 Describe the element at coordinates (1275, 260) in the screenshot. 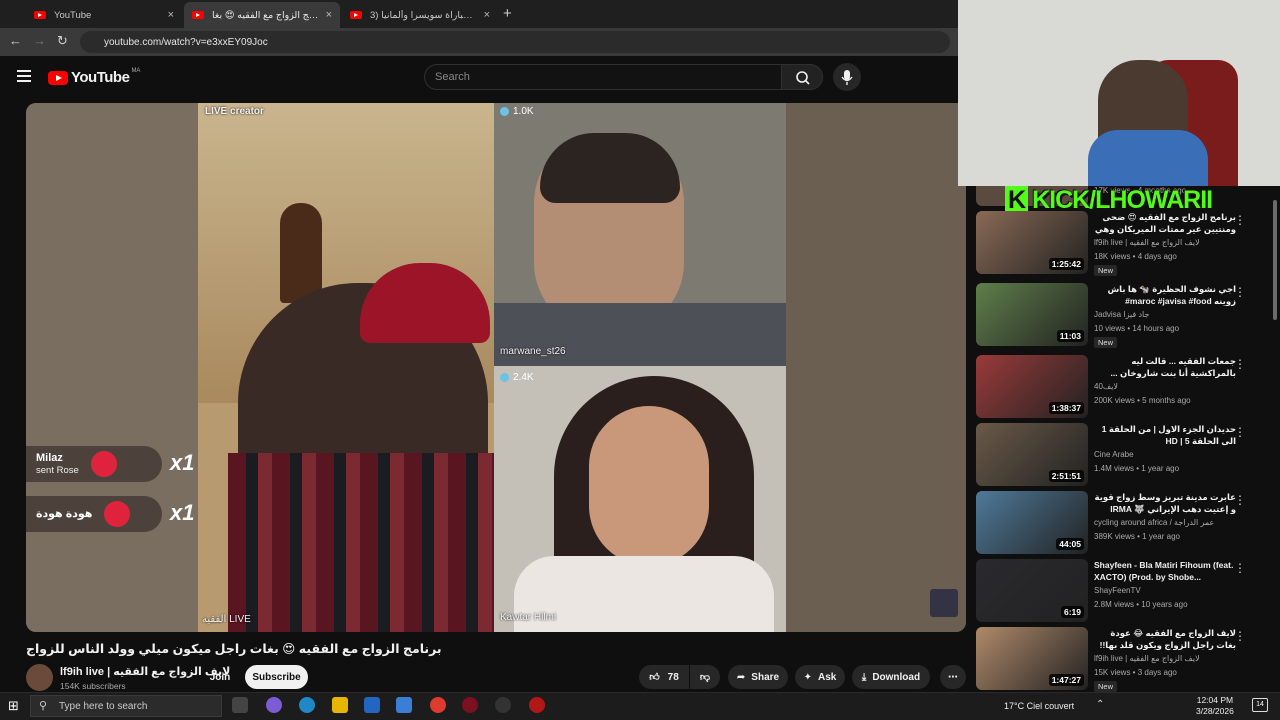

I see `scrollbar-thumb` at that location.